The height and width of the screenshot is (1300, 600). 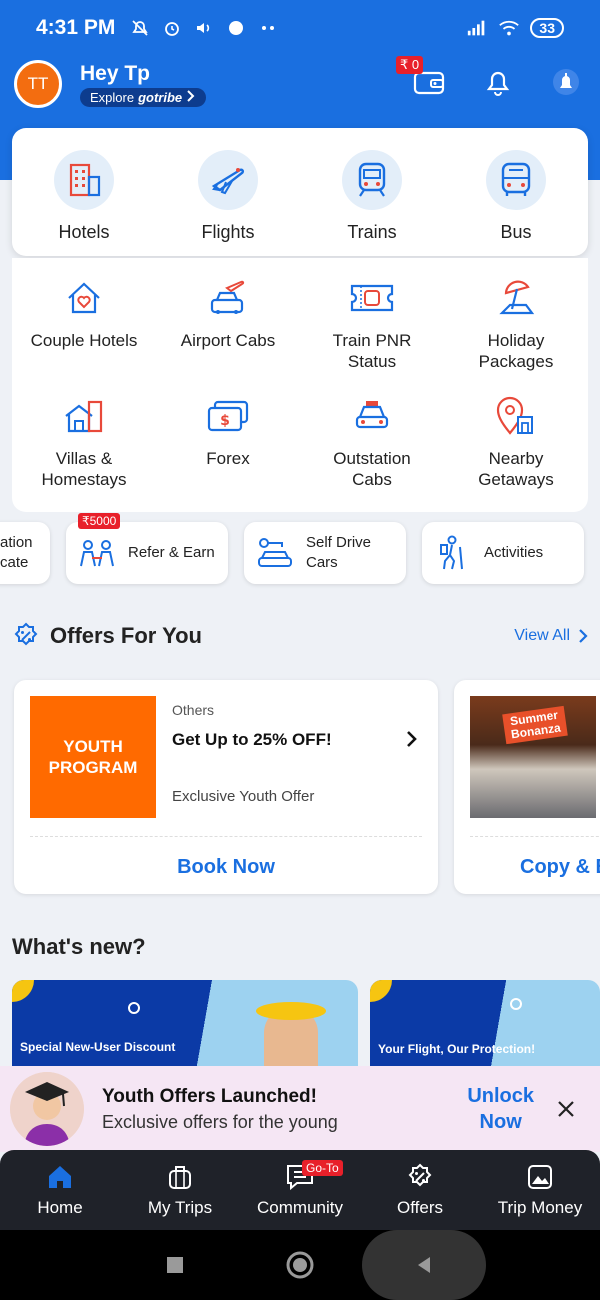 I want to click on pill-refer-earn: ₹5000 Refer & Earn, so click(x=147, y=548).